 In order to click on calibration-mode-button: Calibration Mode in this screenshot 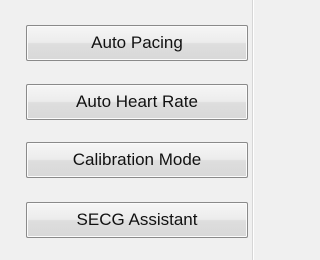, I will do `click(137, 160)`.